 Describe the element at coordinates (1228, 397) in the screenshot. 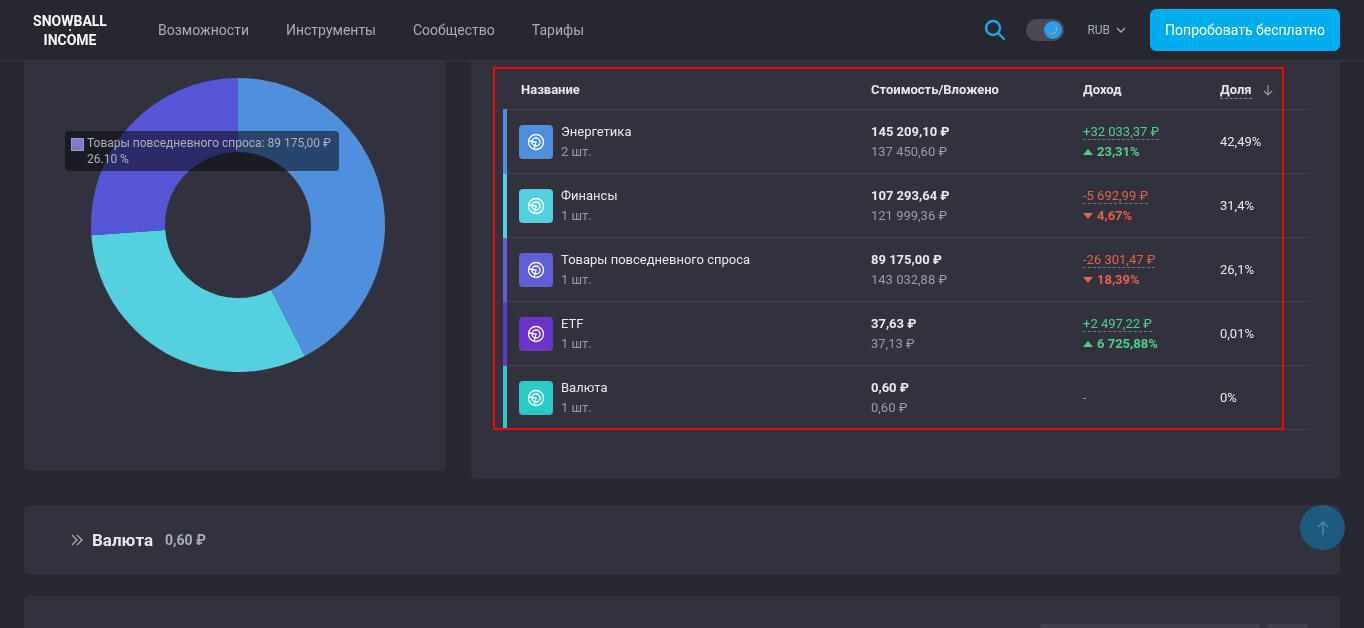

I see `share-value: 0%` at that location.